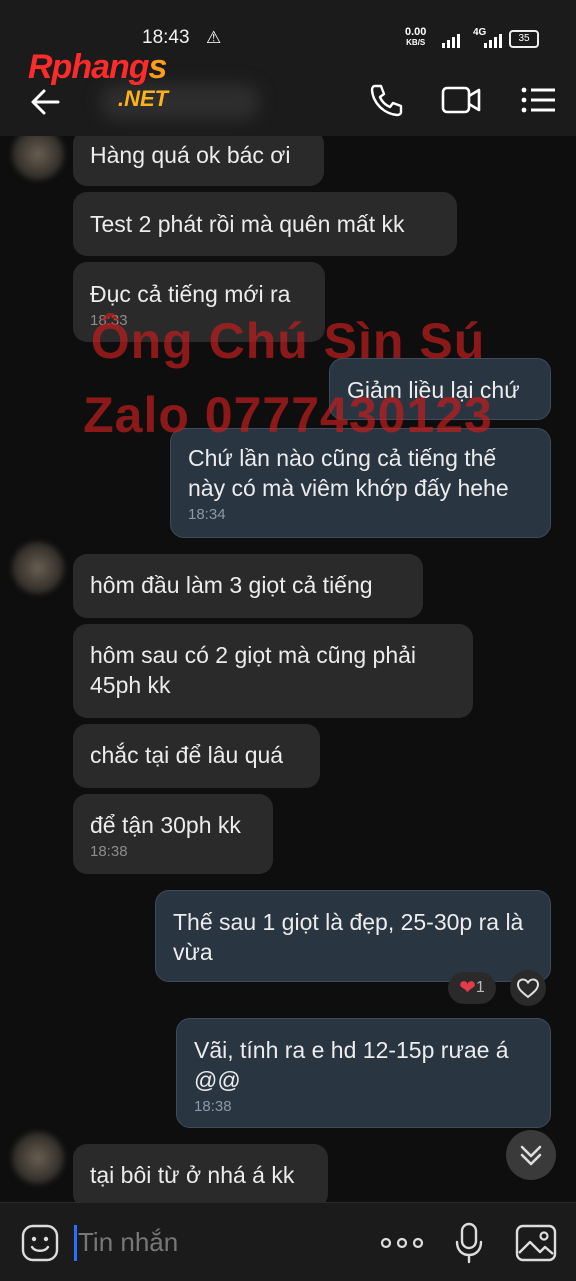  I want to click on message-out: Vãi, tính ra e hd 12-15p rưae á @@ 18:38, so click(363, 1073).